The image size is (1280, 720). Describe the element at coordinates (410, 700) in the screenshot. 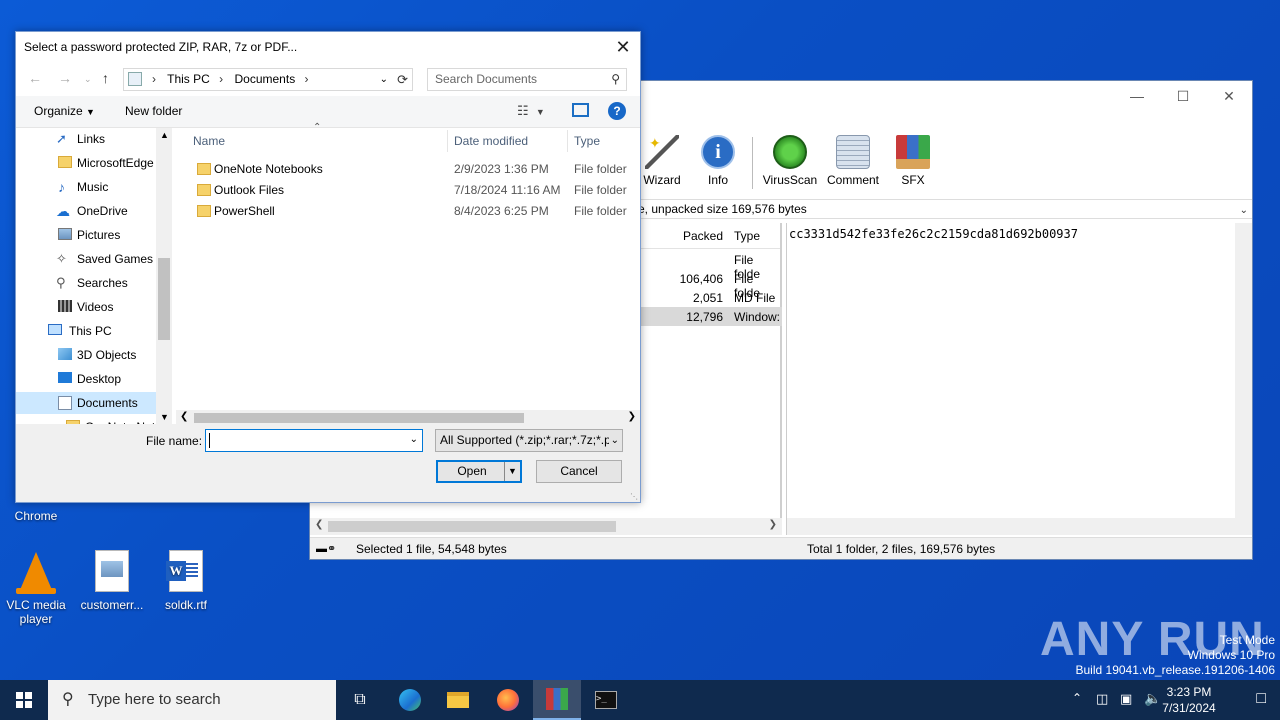

I see `taskbar-edge` at that location.